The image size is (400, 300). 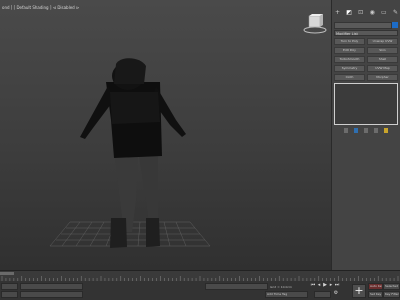 I want to click on motion-icon: ◉, so click(x=372, y=12).